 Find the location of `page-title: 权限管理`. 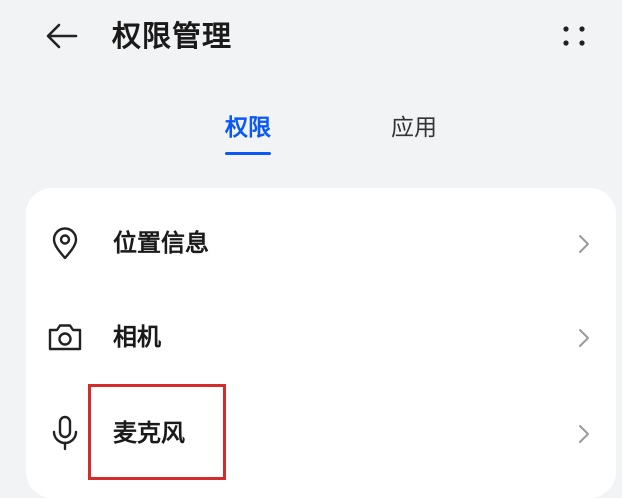

page-title: 权限管理 is located at coordinates (172, 36).